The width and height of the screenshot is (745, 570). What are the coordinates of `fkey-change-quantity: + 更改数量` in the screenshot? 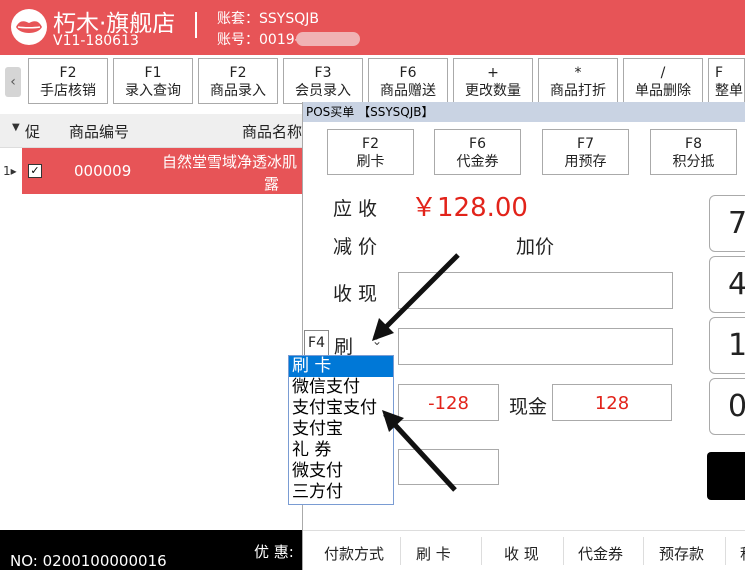 It's located at (493, 81).